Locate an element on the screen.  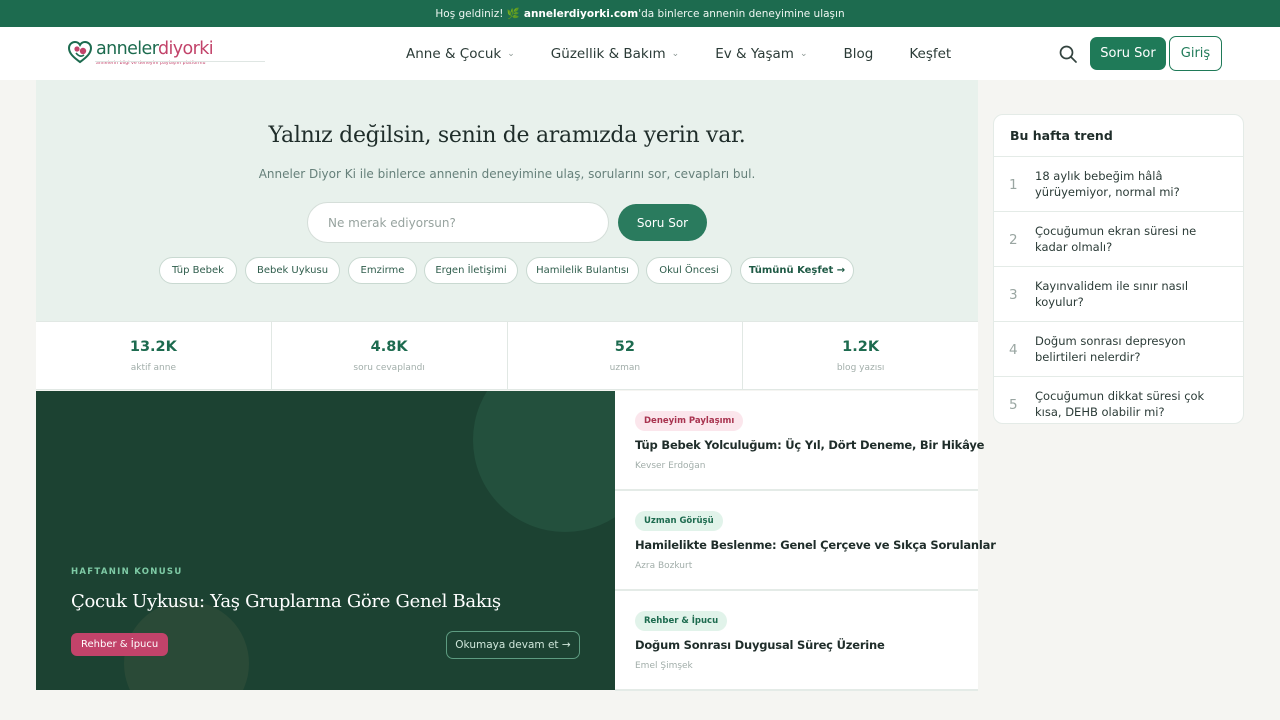
logo-underline is located at coordinates (180, 61).